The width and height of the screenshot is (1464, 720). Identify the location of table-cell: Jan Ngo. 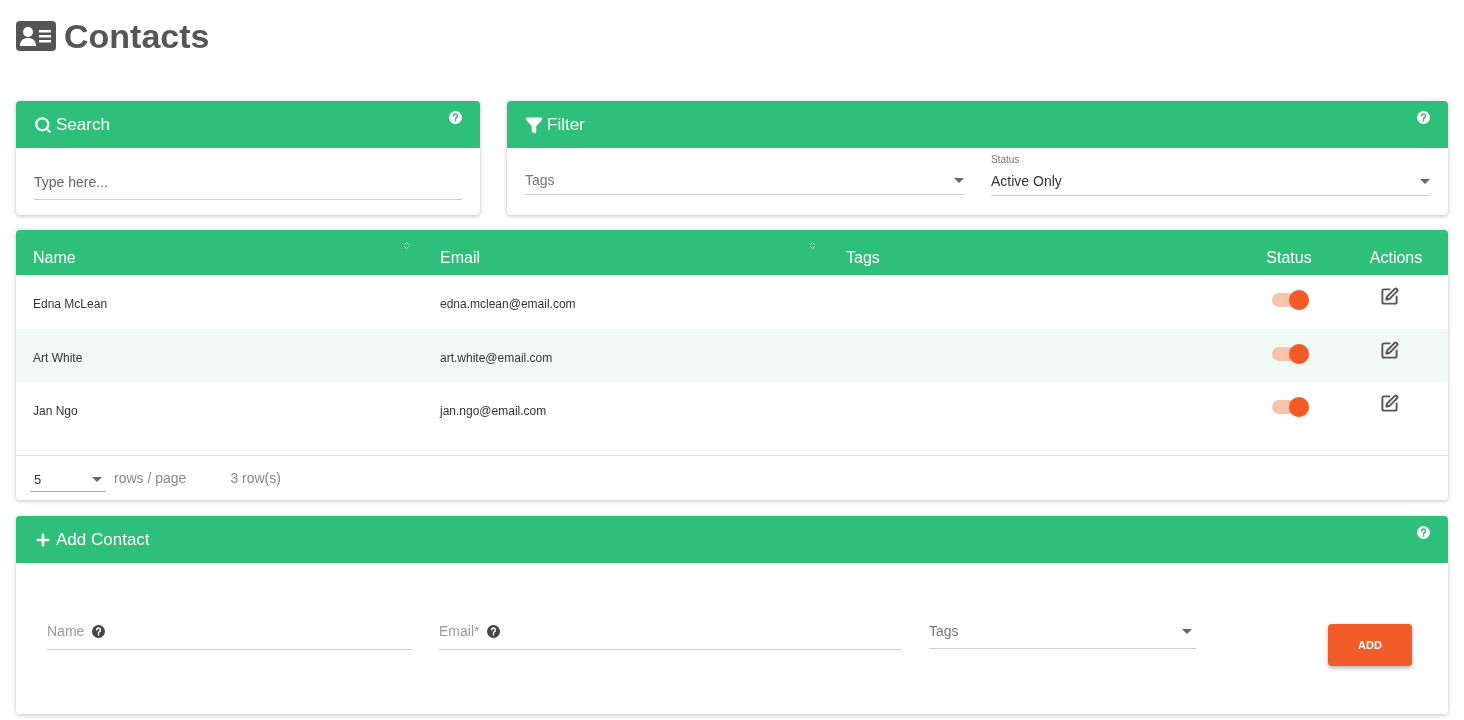
(55, 411).